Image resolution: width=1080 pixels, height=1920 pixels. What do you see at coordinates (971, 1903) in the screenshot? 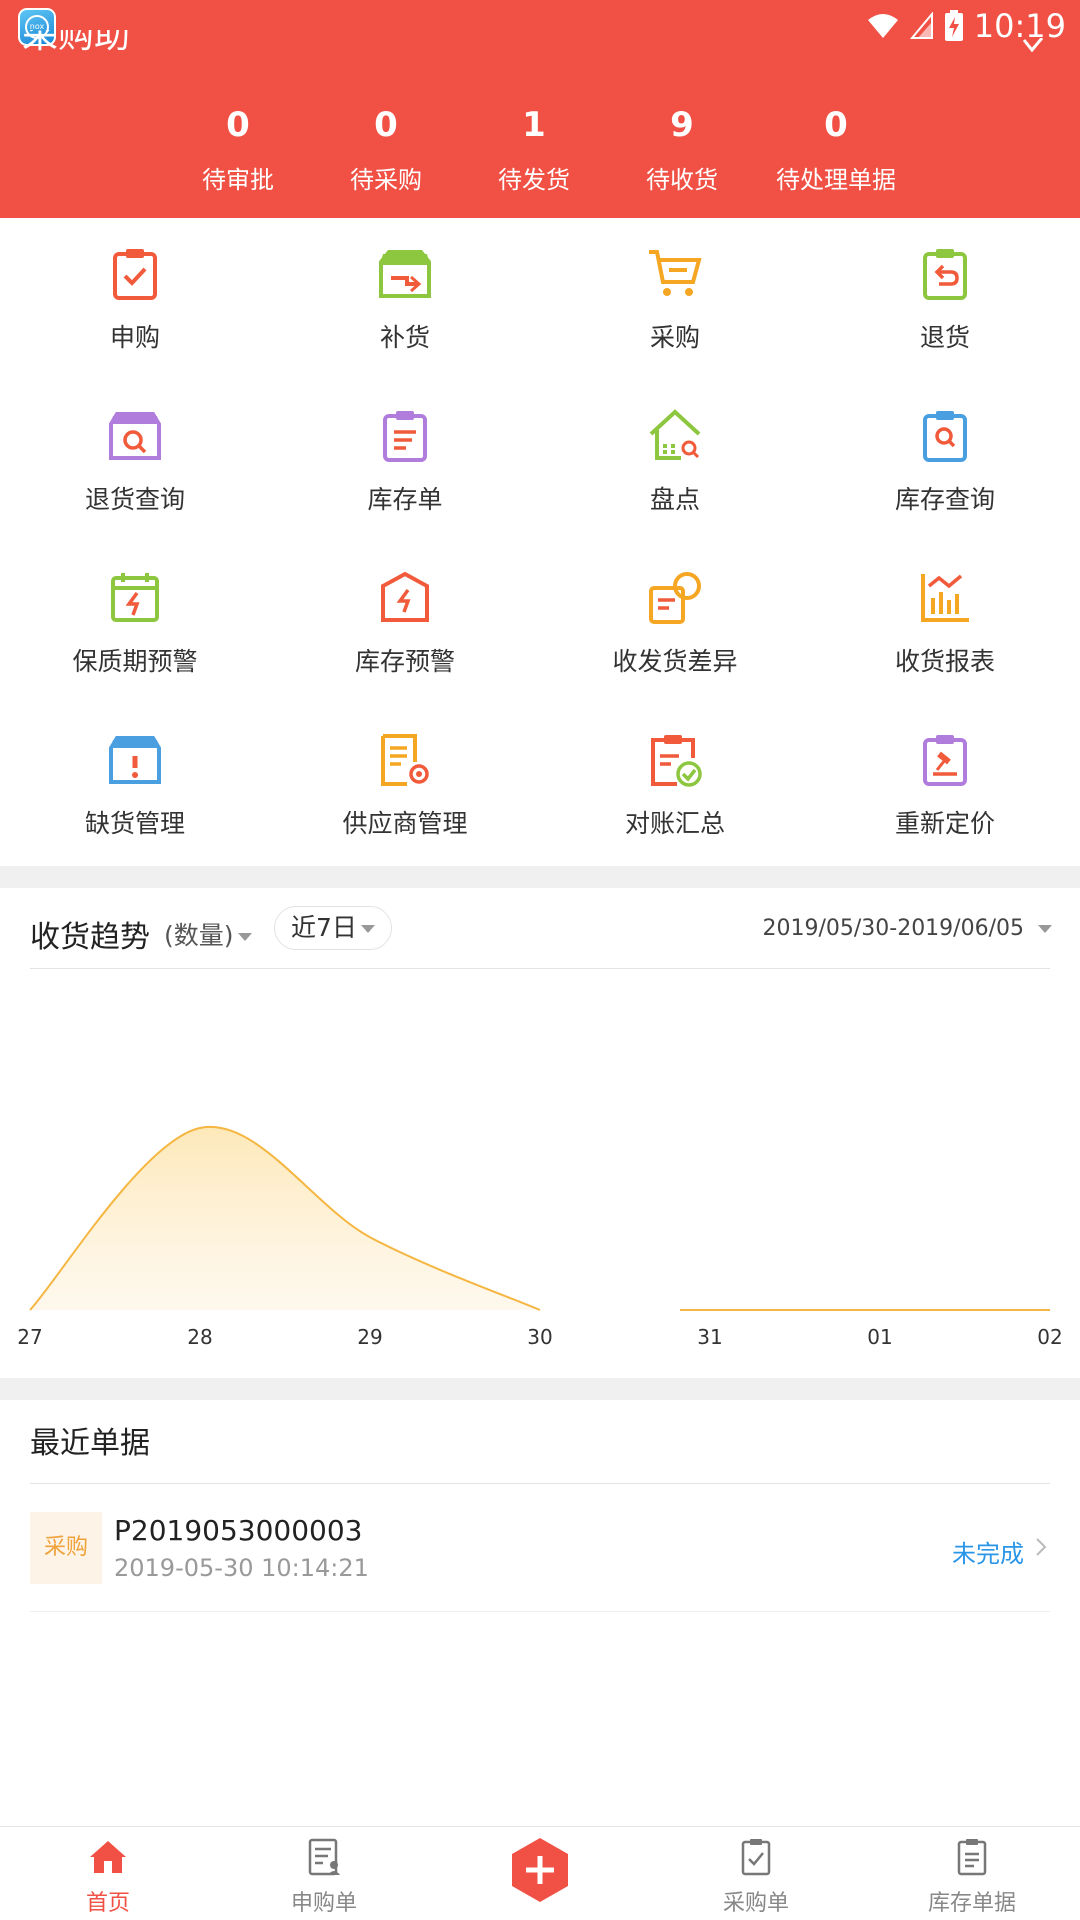
I see `tab-label: 库存单据` at bounding box center [971, 1903].